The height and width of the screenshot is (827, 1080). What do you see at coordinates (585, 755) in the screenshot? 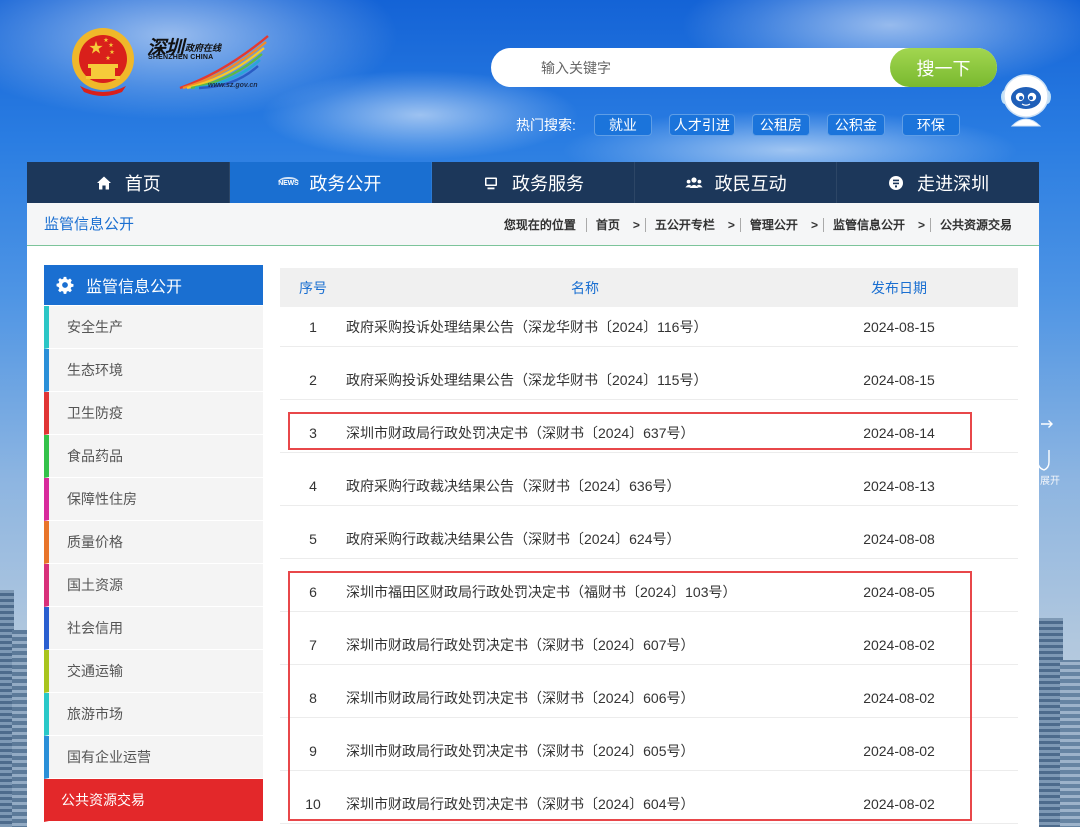
I see `row-title-link: 深圳市财政局行政处罚决定书（深财书〔2024〕605号）` at bounding box center [585, 755].